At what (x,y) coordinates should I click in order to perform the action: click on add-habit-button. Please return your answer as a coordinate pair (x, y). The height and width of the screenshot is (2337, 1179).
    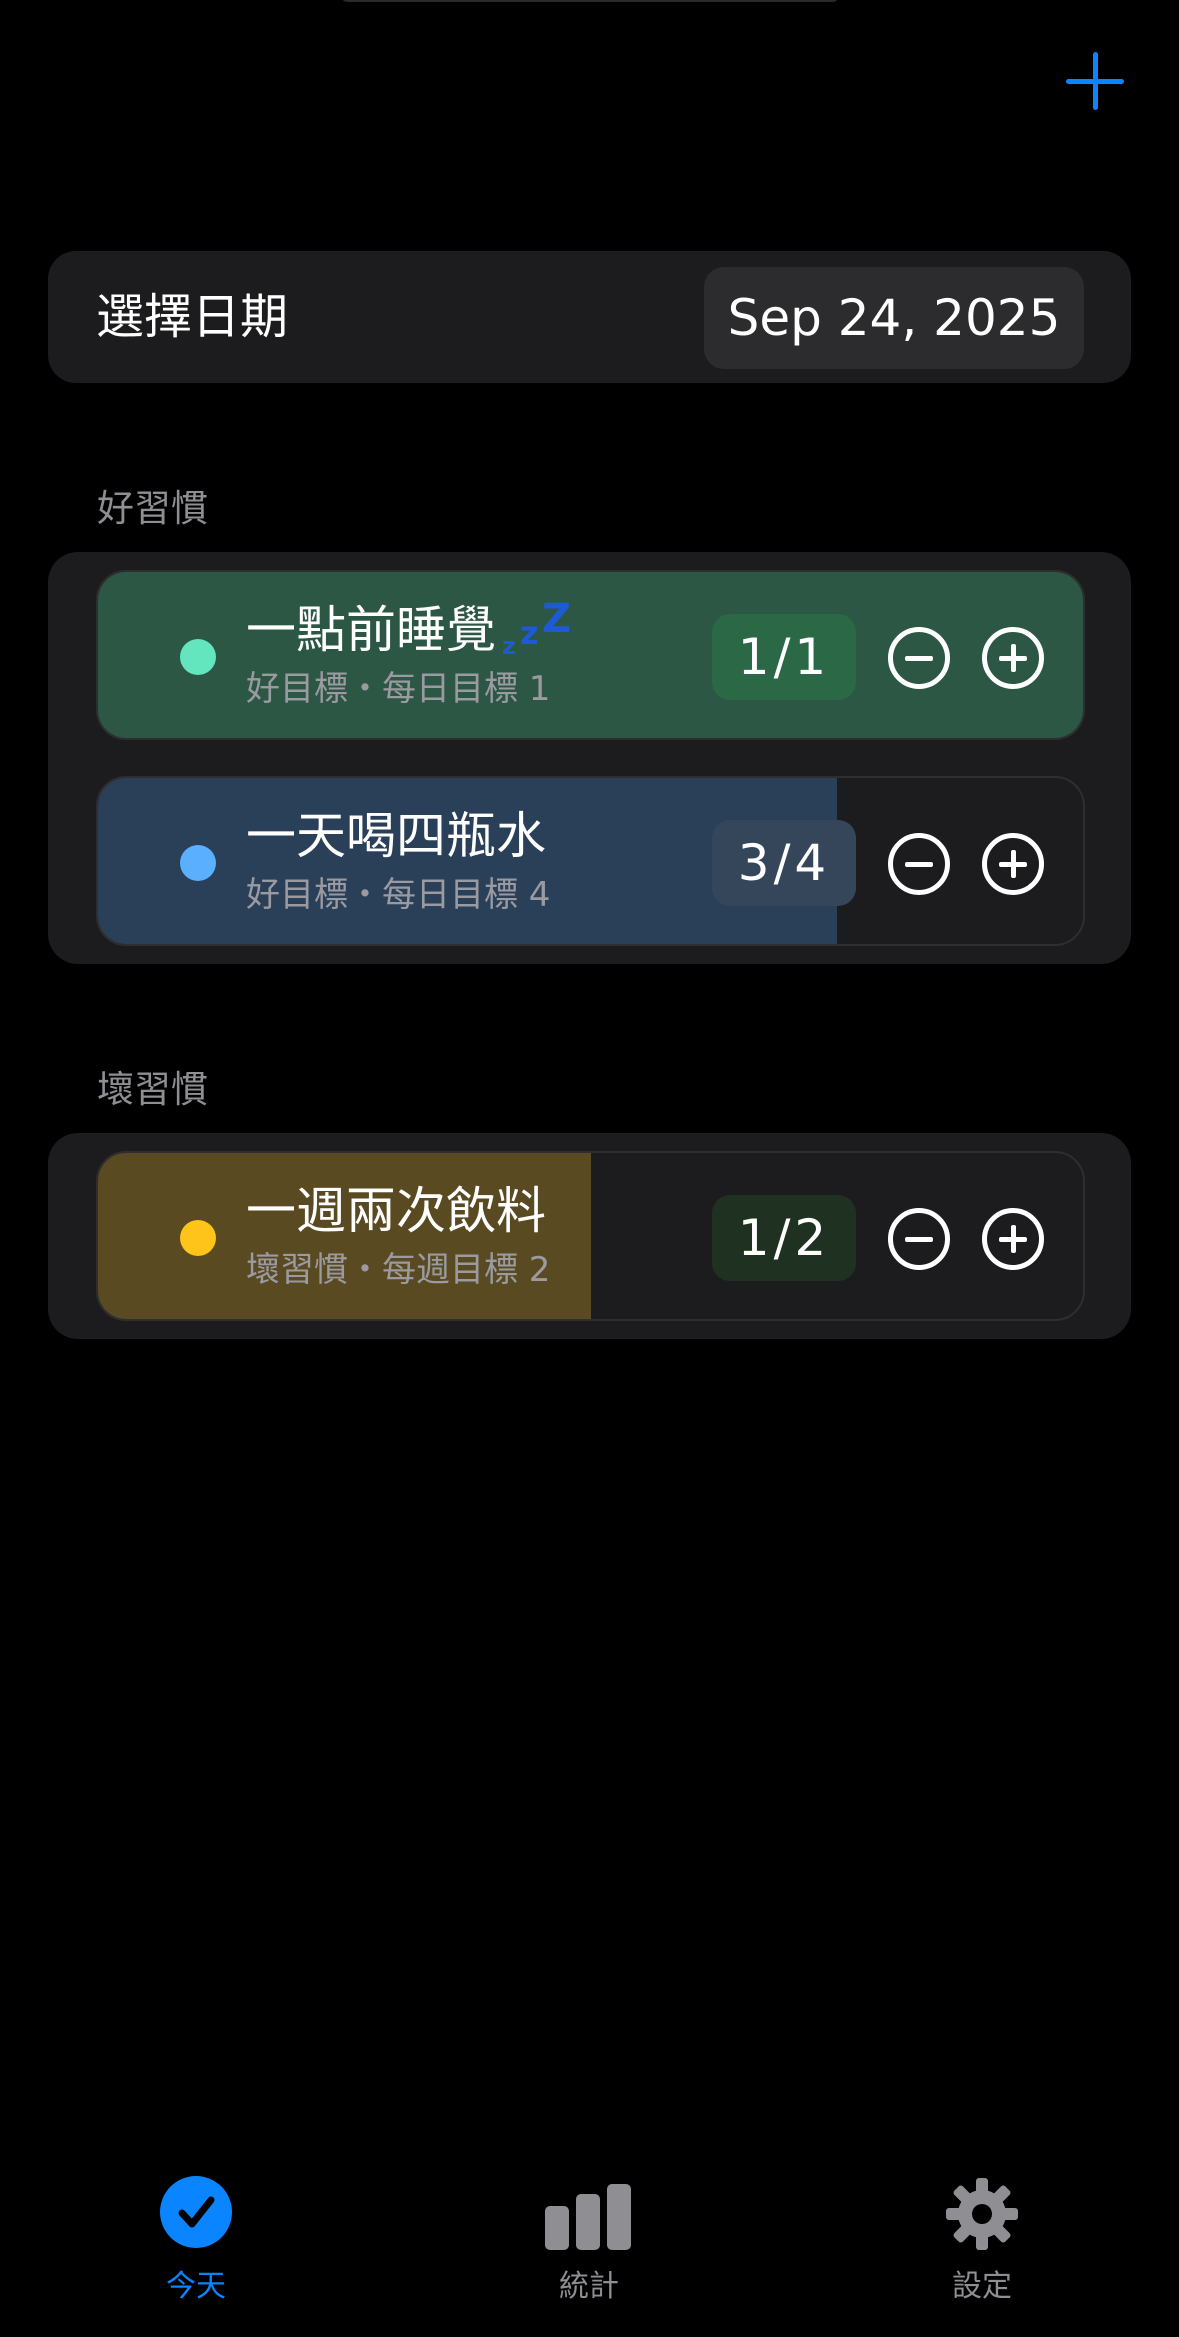
    Looking at the image, I should click on (1095, 81).